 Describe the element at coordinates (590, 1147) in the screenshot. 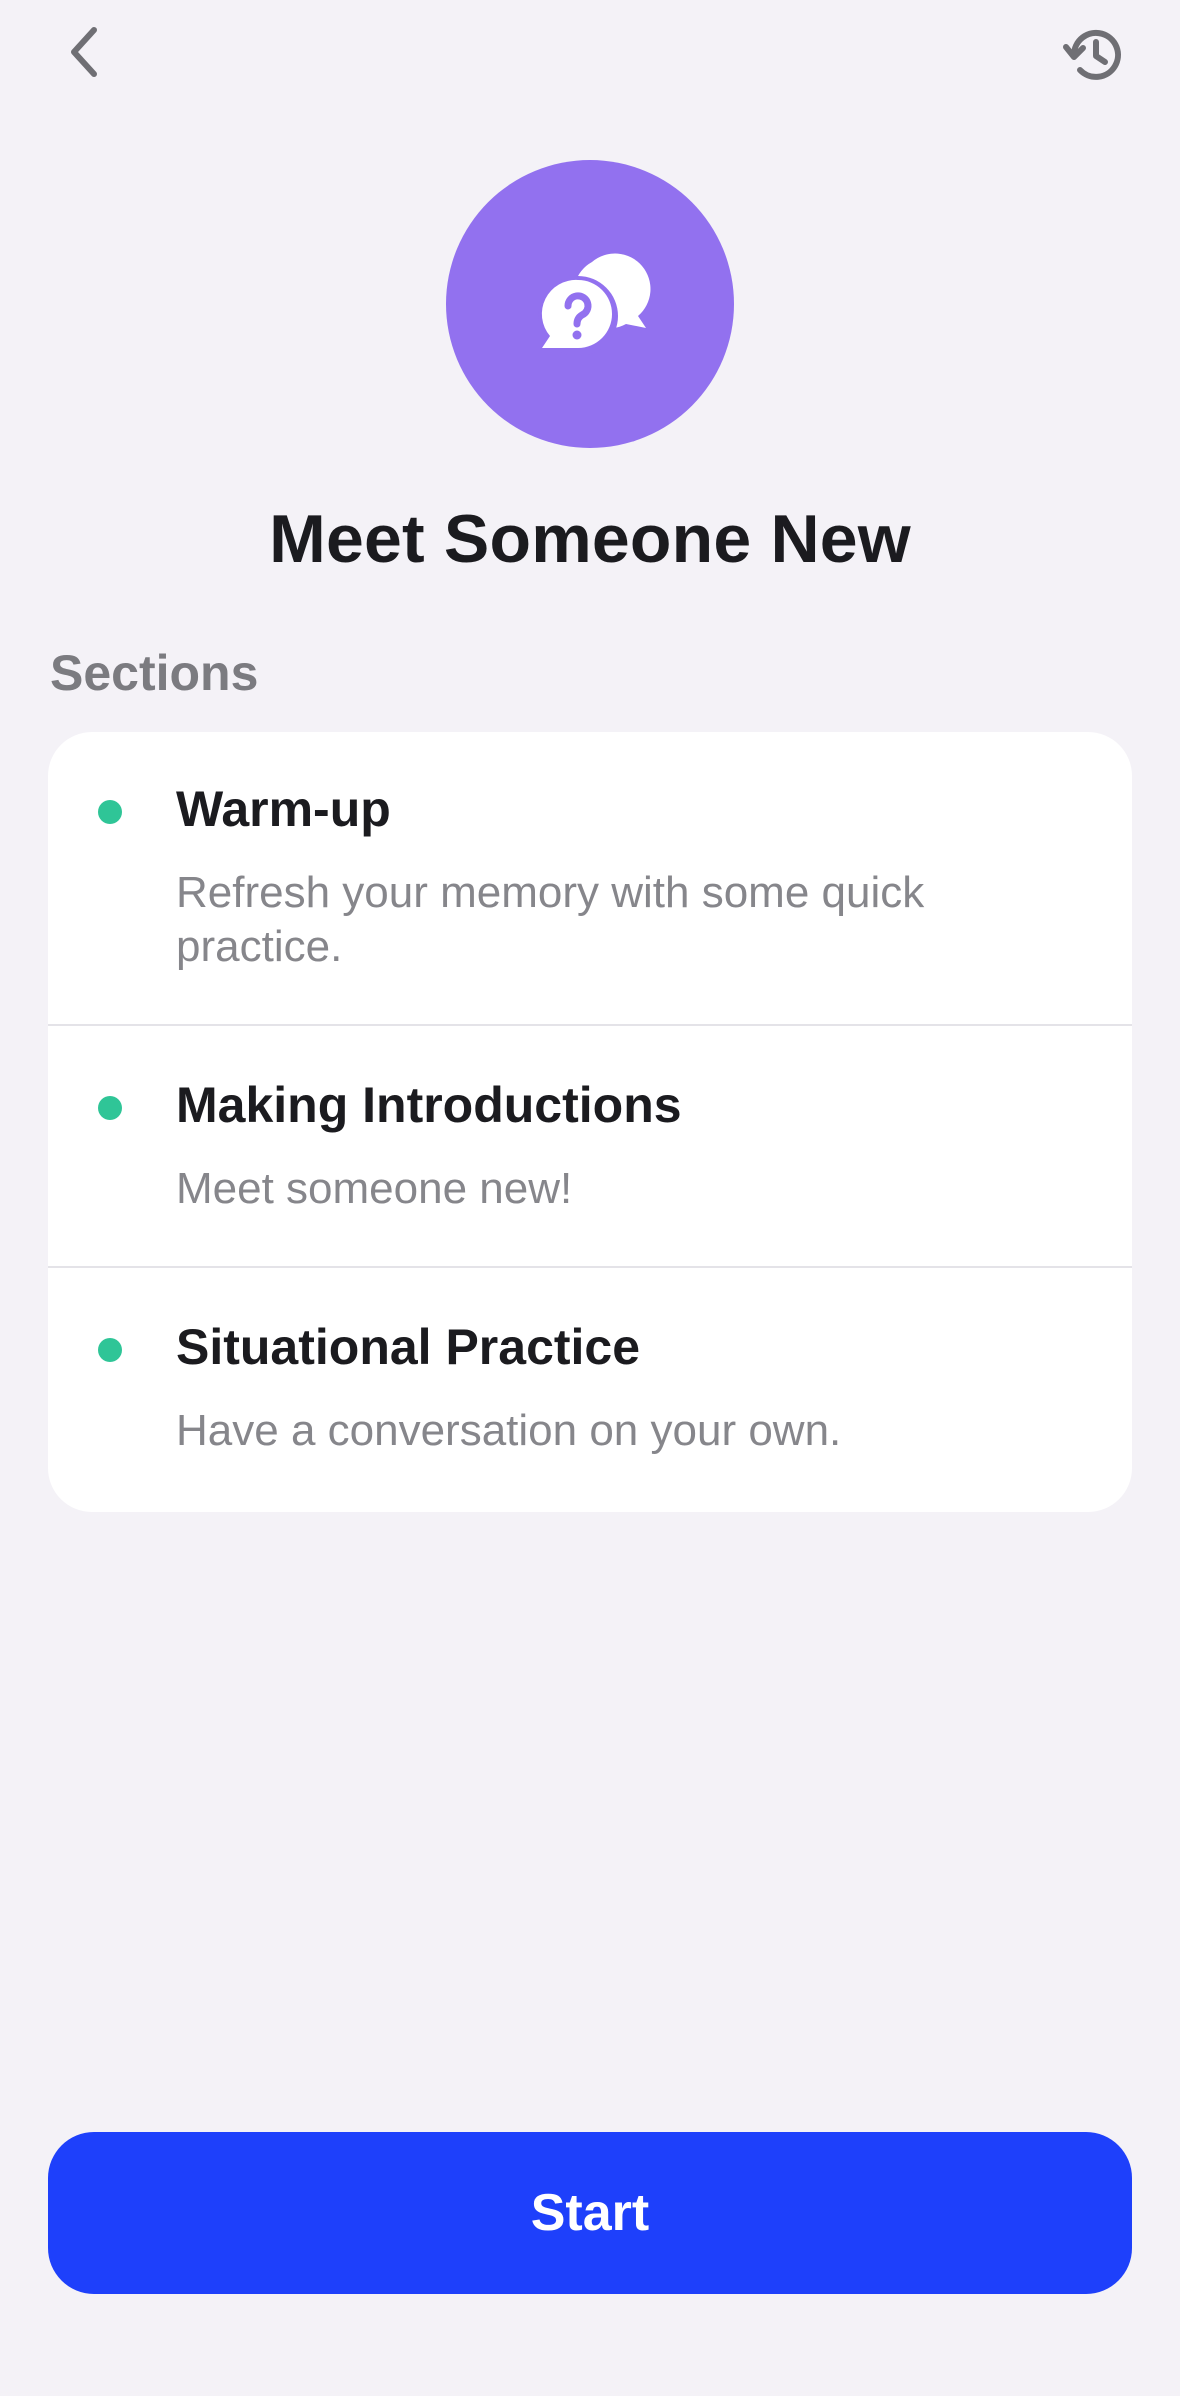

I see `section-row-making-introductions: Making Introductions Meet someone new!` at that location.